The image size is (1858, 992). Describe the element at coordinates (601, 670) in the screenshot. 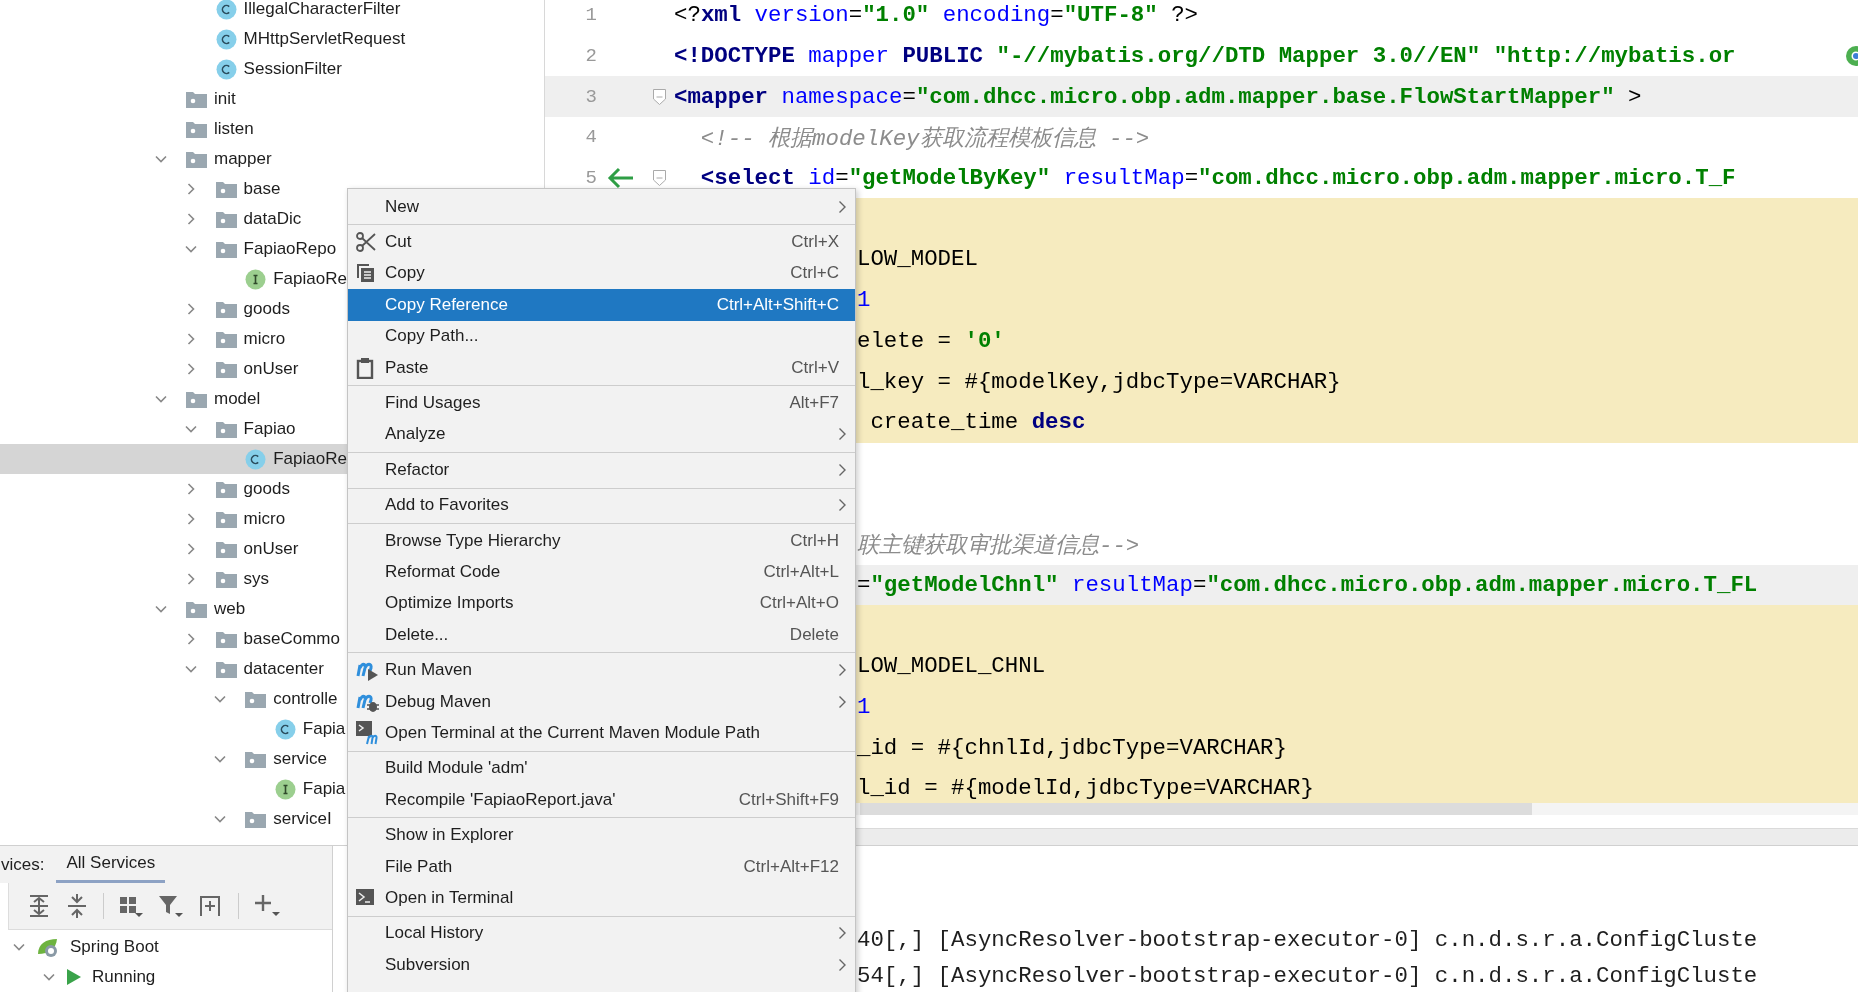

I see `menu-item: Run Maven` at that location.